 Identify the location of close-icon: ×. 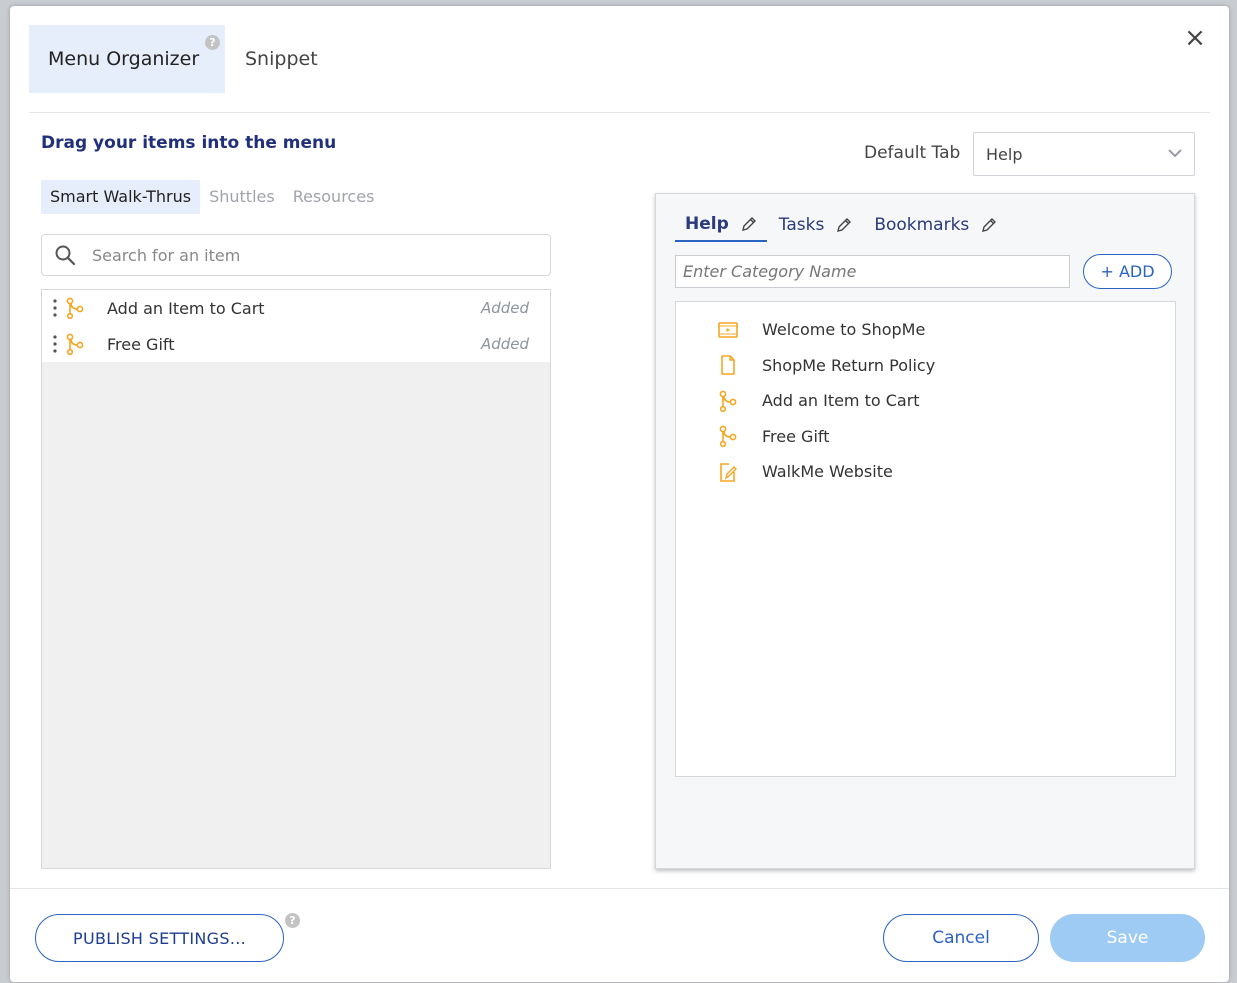
(1195, 38).